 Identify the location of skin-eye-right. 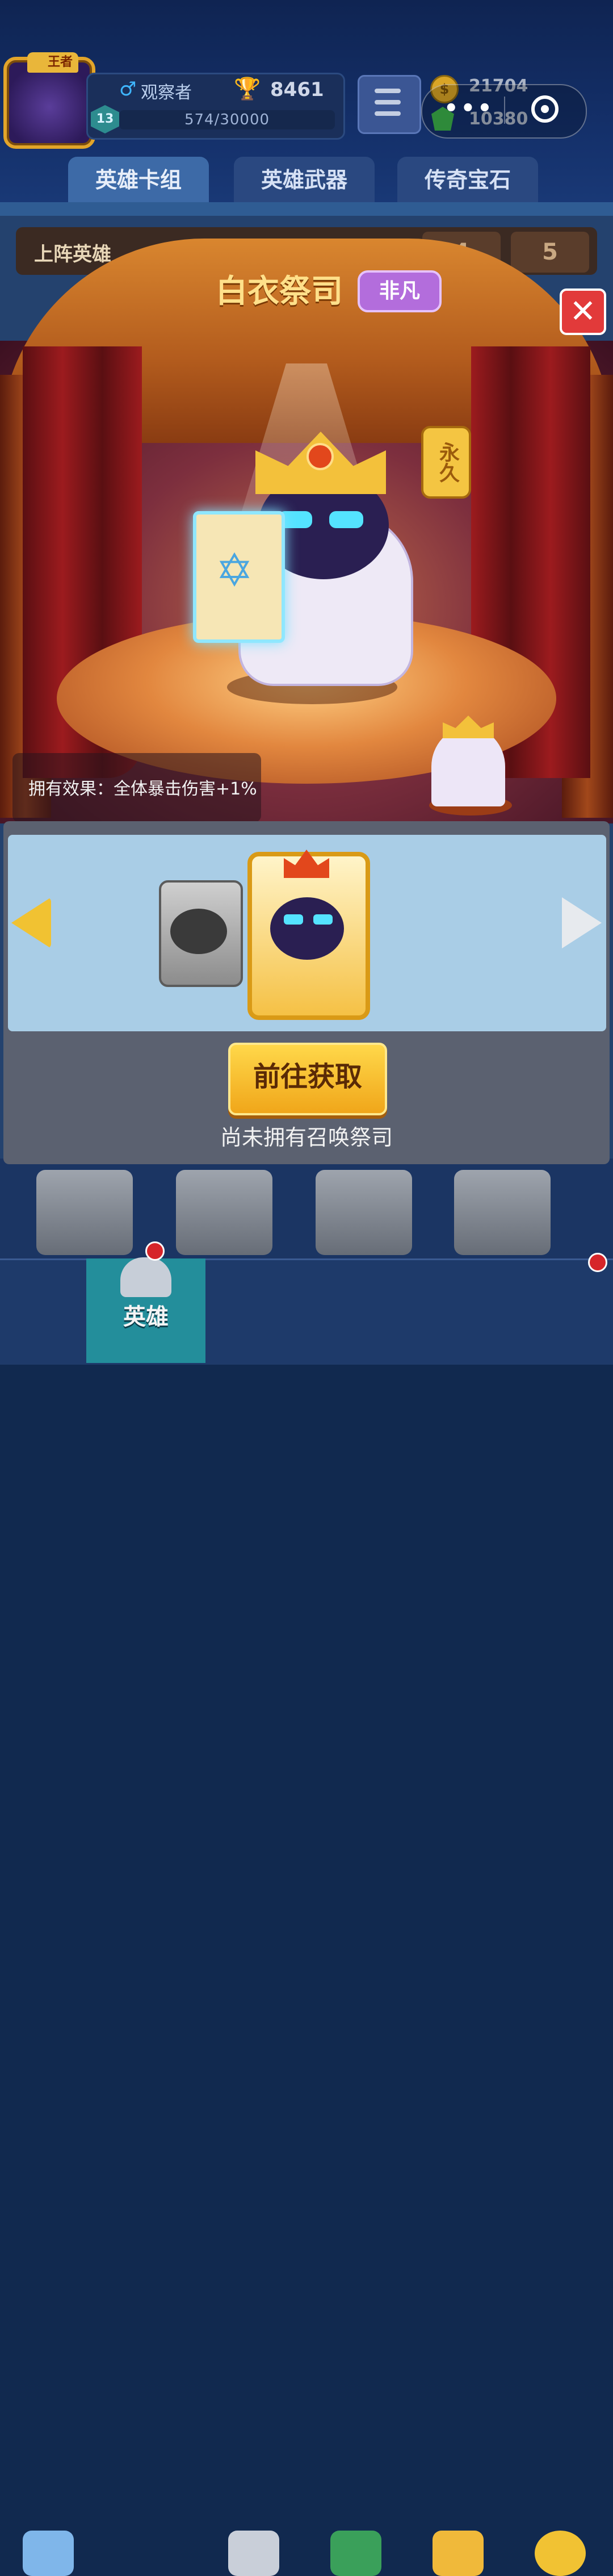
(323, 919).